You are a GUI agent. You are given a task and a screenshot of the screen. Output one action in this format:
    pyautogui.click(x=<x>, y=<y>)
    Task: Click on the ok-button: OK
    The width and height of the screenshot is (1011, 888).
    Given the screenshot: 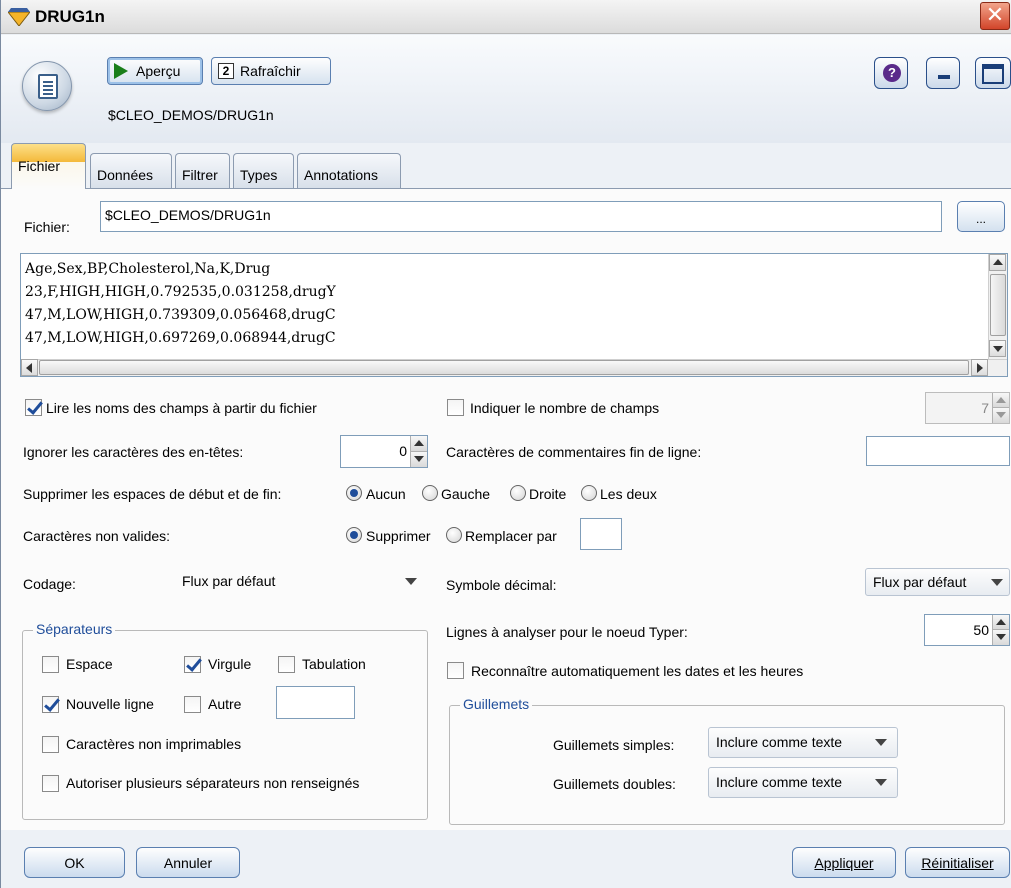 What is the action you would take?
    pyautogui.click(x=74, y=862)
    